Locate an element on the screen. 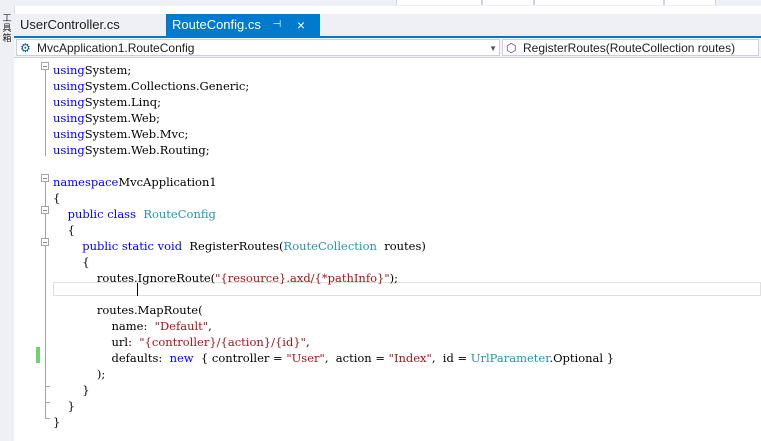  class-icon: ⚙ is located at coordinates (25, 48).